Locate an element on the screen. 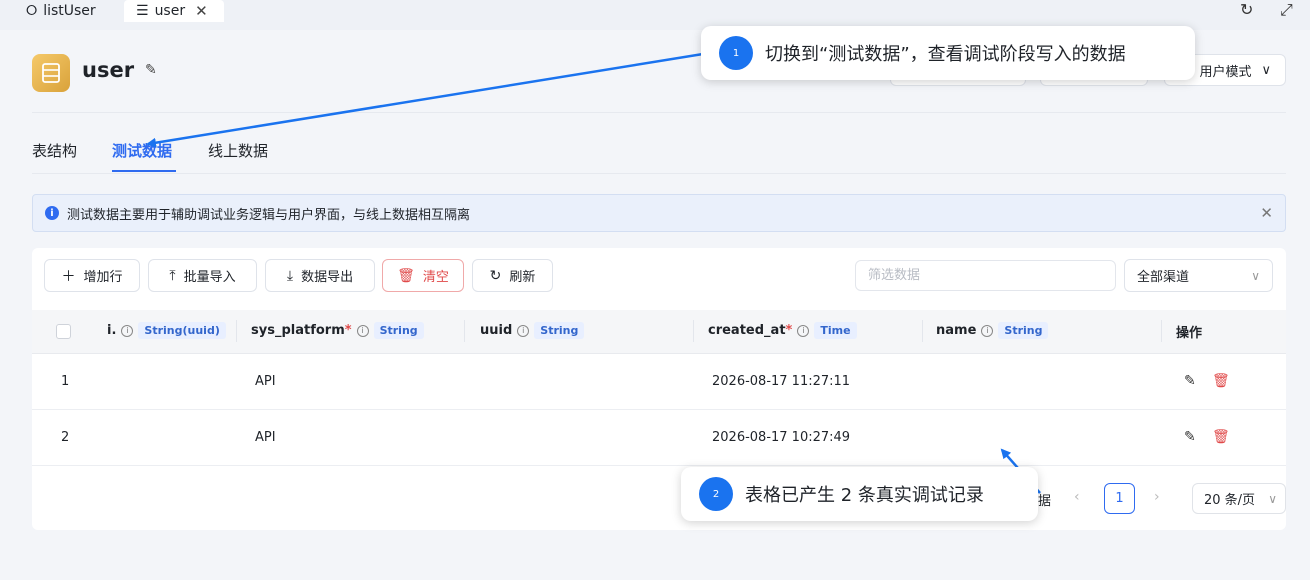 The image size is (1310, 580). trash-icon: 🗑︎ is located at coordinates (406, 275).